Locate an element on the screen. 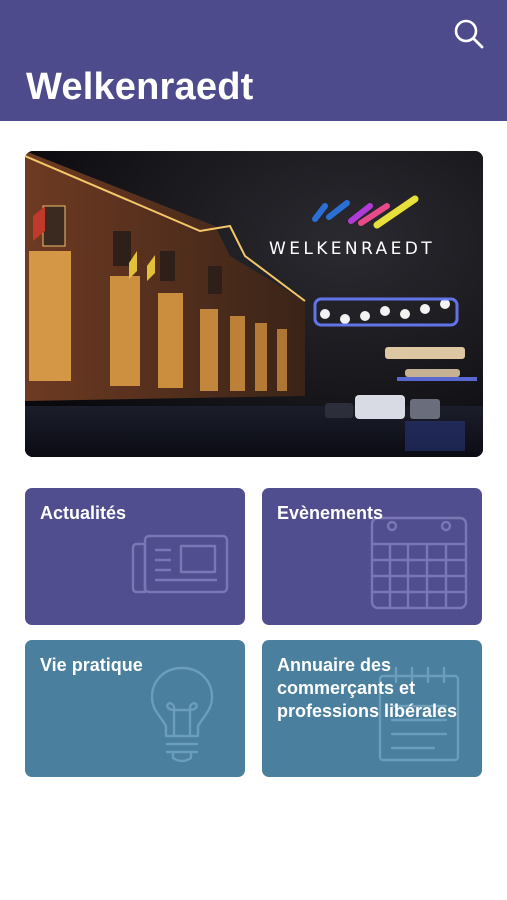 The width and height of the screenshot is (507, 900). hero-logo-text: WELKENRAEDT is located at coordinates (352, 249).